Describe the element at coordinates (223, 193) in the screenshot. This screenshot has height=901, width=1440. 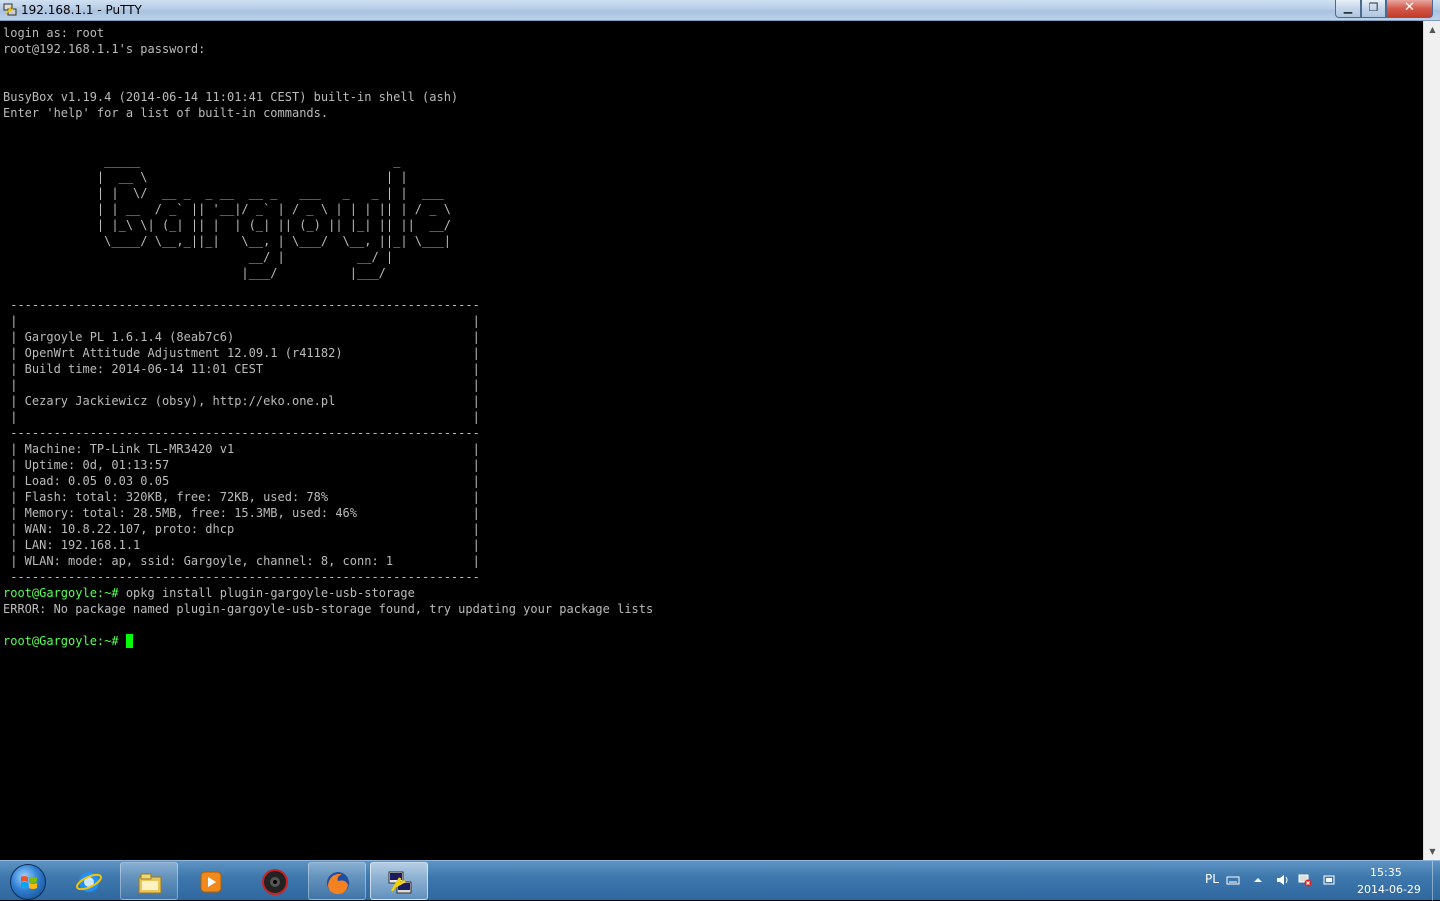
I see `terminal-line: | | \/ __ _ _ __ __ _ ___ _ _ | | ___` at that location.